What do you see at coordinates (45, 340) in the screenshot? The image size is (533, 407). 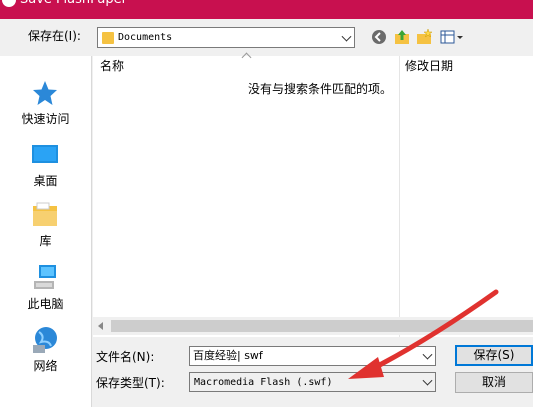 I see `network-icon` at bounding box center [45, 340].